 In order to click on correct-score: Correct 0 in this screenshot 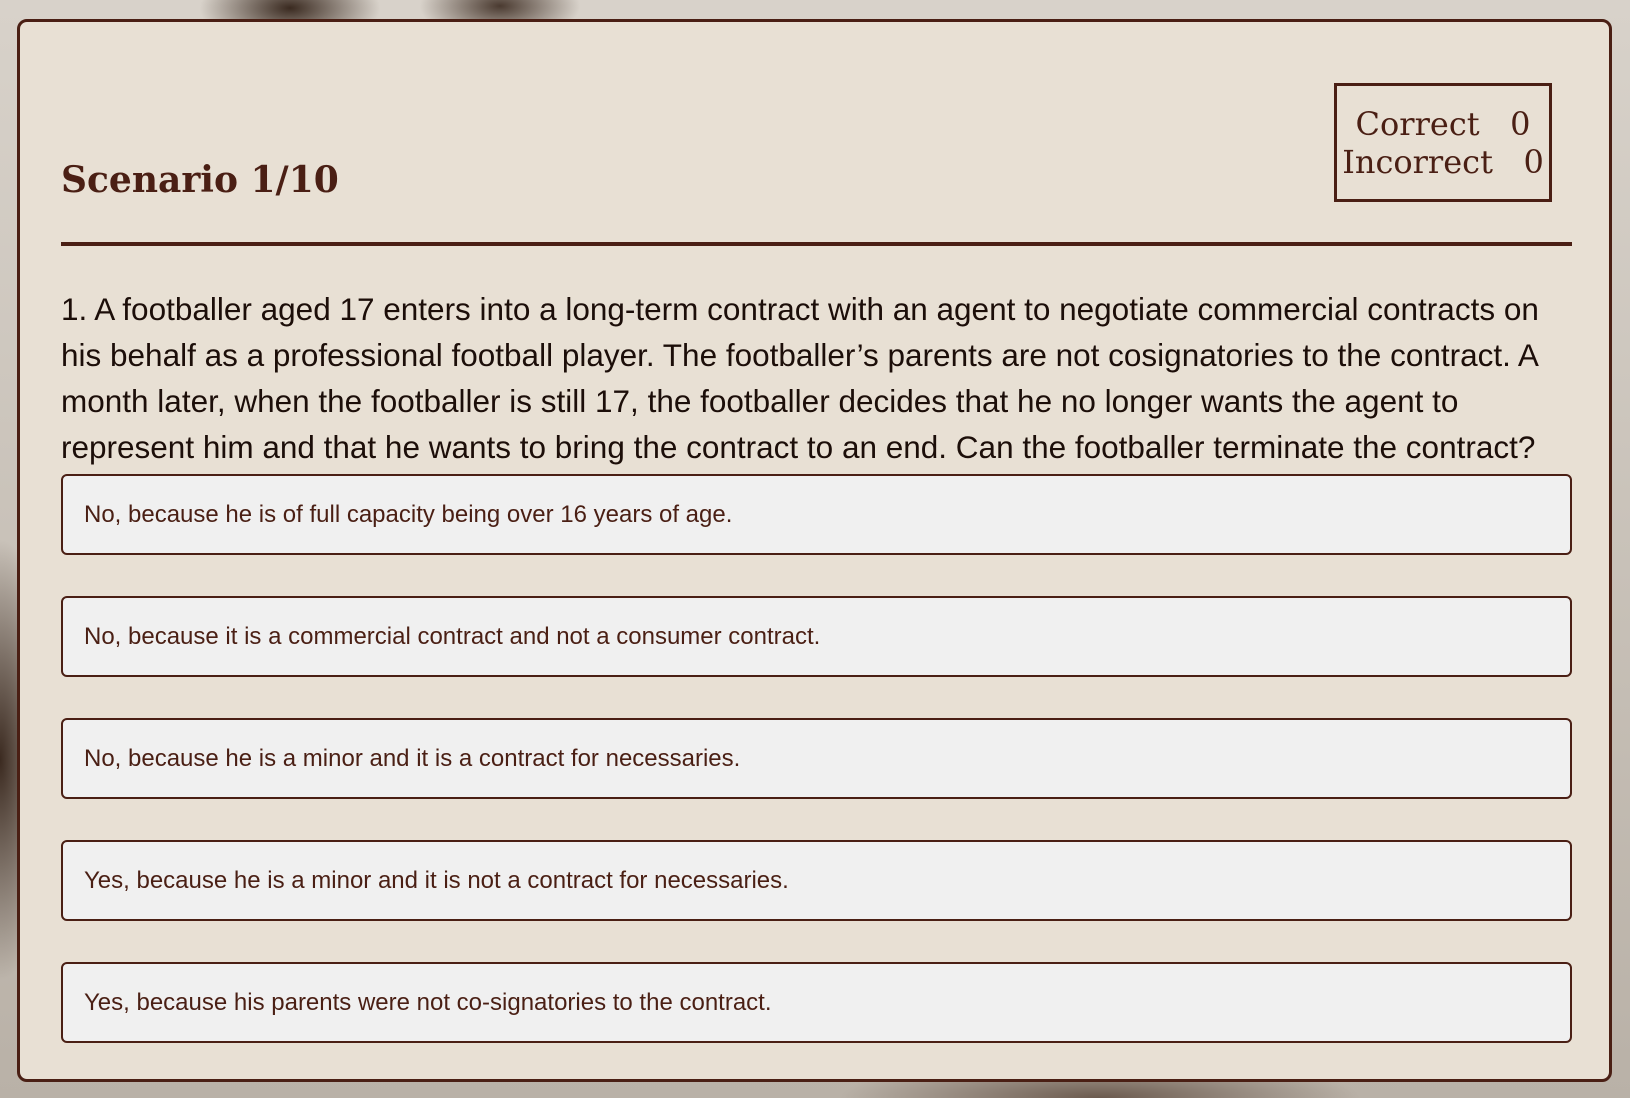, I will do `click(1443, 124)`.